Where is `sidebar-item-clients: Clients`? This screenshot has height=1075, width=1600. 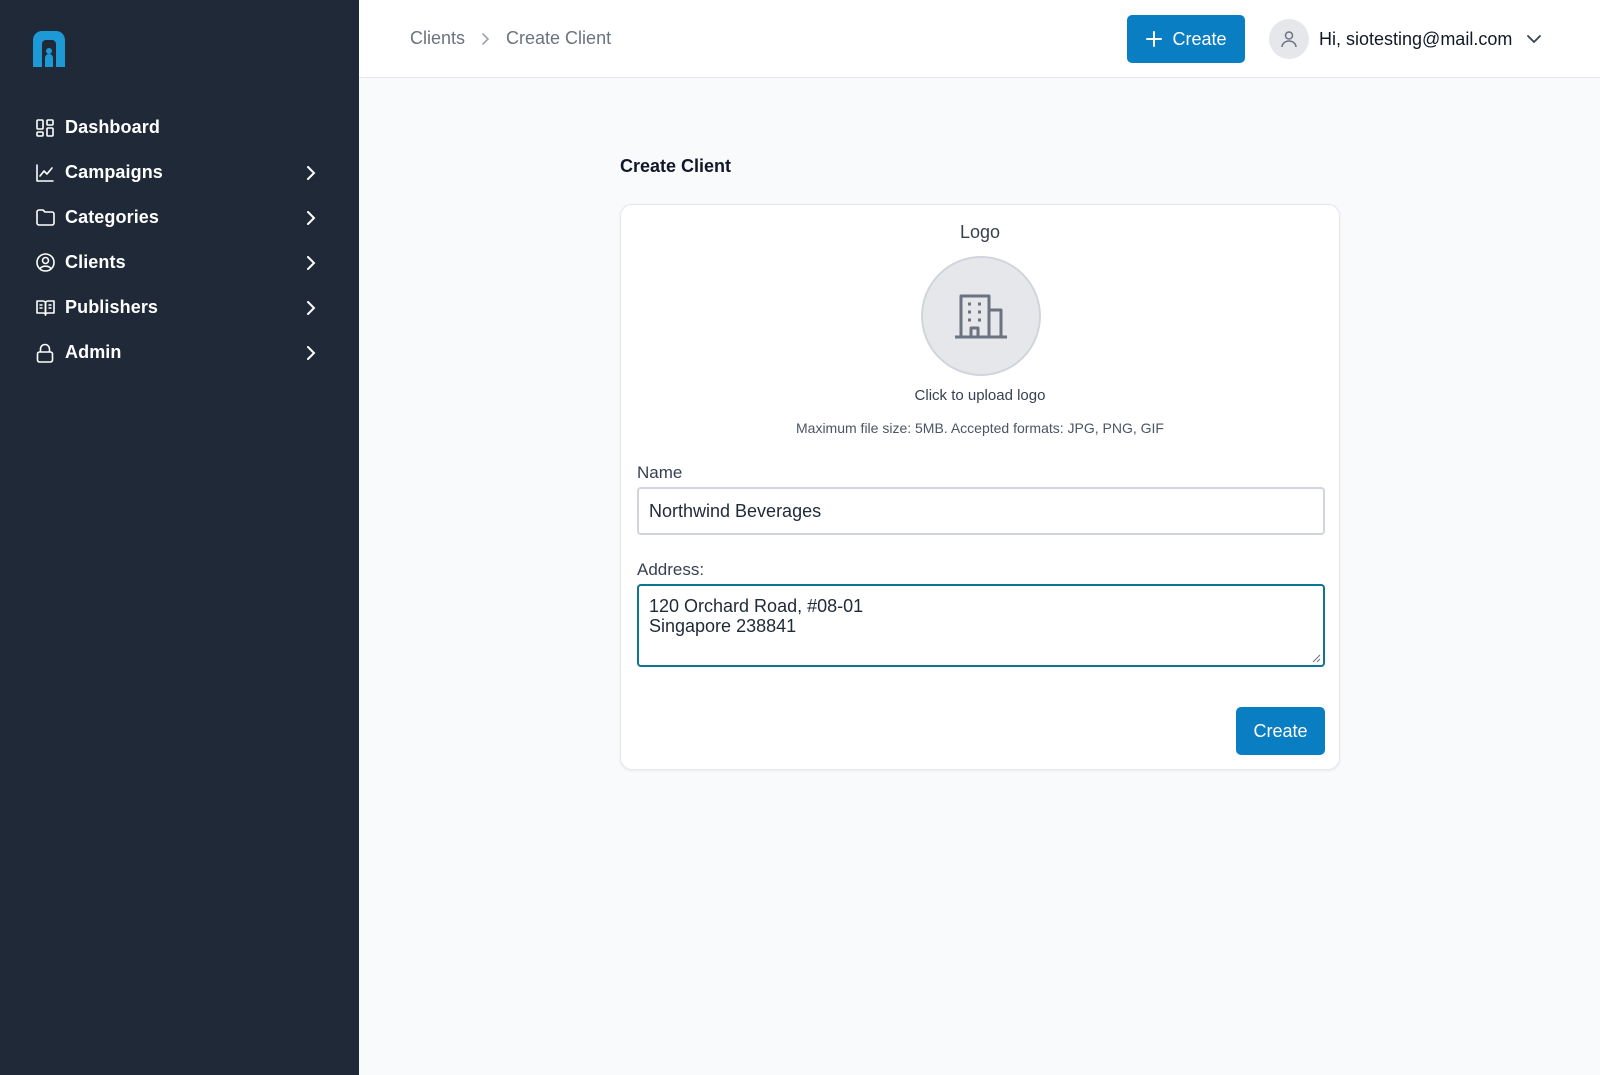
sidebar-item-clients: Clients is located at coordinates (179, 262).